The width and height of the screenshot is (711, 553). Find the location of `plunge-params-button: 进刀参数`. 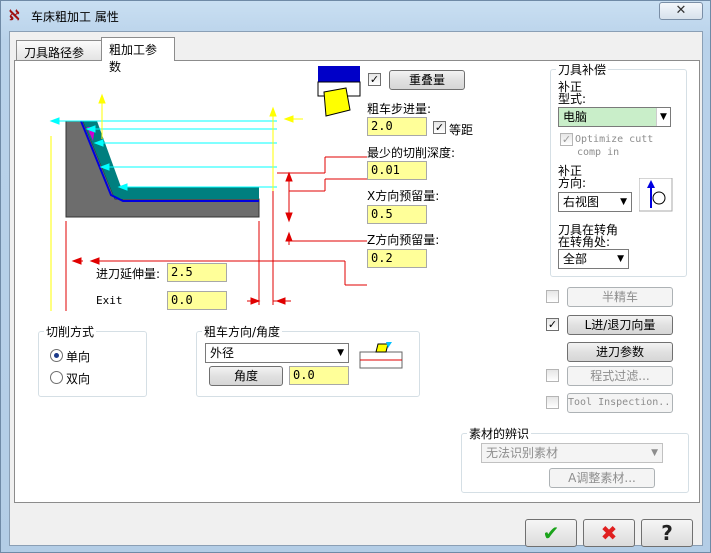

plunge-params-button: 进刀参数 is located at coordinates (620, 352).